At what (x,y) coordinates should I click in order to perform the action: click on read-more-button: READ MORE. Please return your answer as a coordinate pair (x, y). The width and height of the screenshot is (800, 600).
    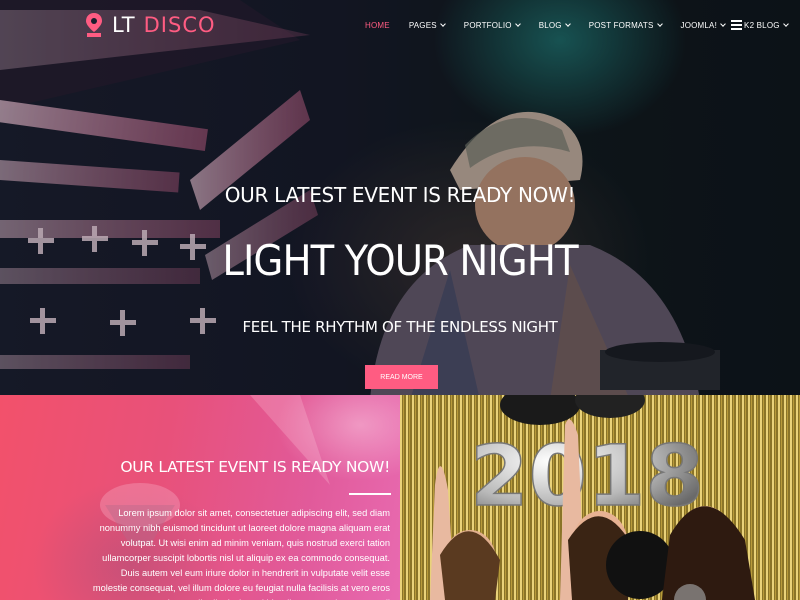
    Looking at the image, I should click on (401, 377).